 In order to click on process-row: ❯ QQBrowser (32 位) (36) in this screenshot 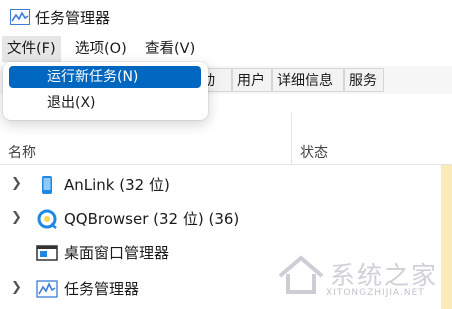, I will do `click(226, 219)`.